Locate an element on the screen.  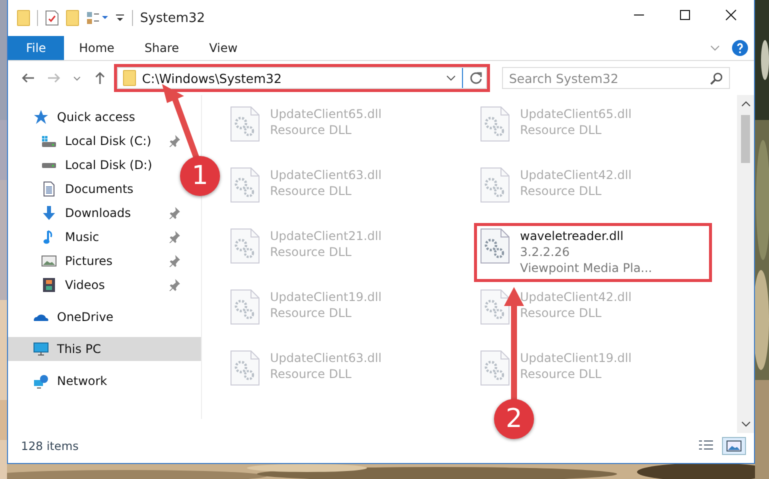
document-icon is located at coordinates (49, 189).